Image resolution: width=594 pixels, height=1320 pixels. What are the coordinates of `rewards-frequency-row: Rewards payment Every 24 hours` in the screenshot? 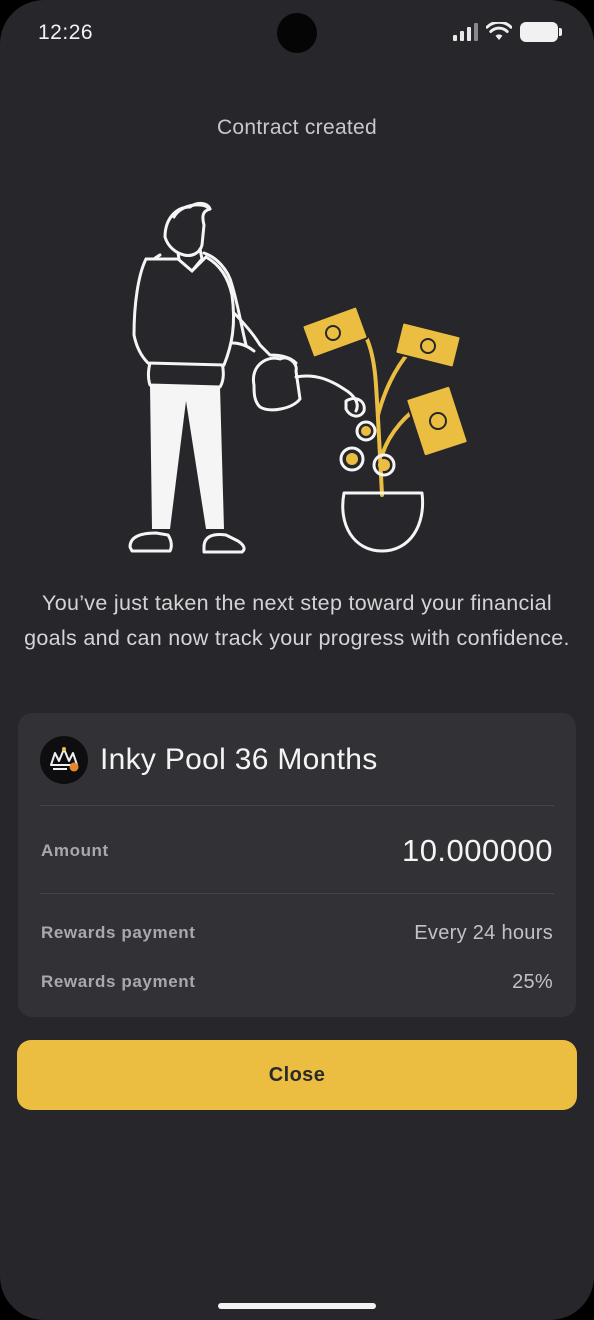 It's located at (297, 933).